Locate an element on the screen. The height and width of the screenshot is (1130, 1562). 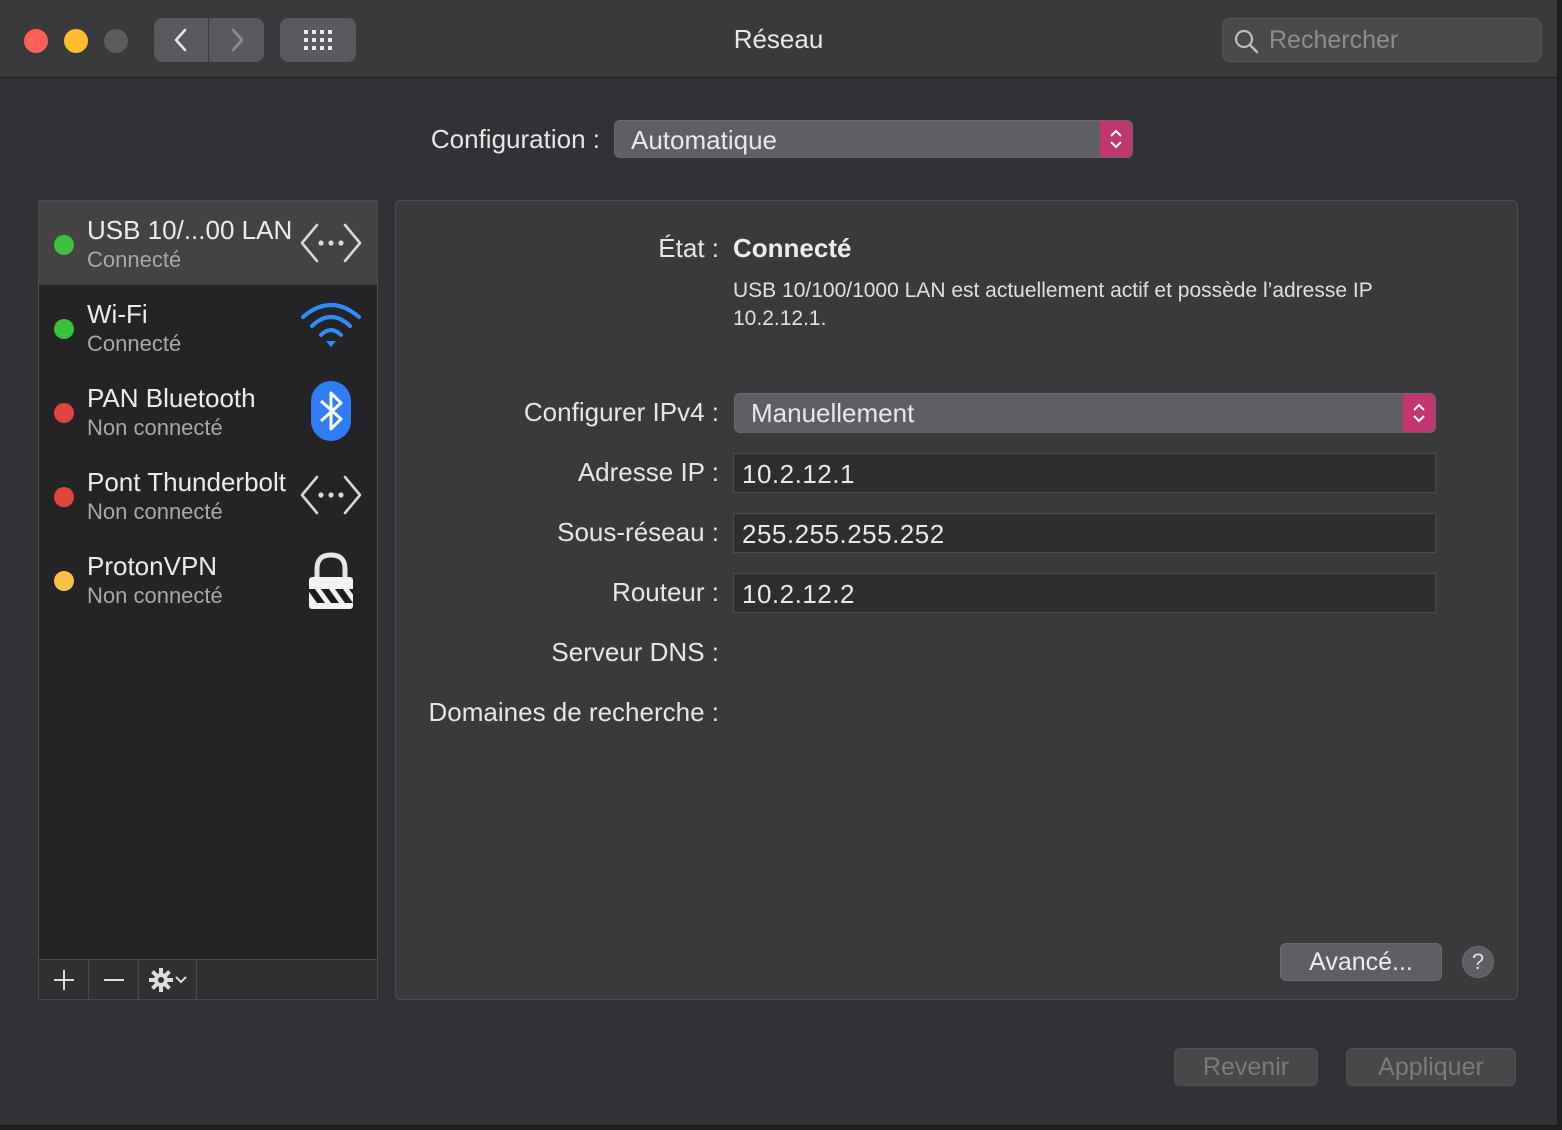
minus-icon is located at coordinates (113, 979).